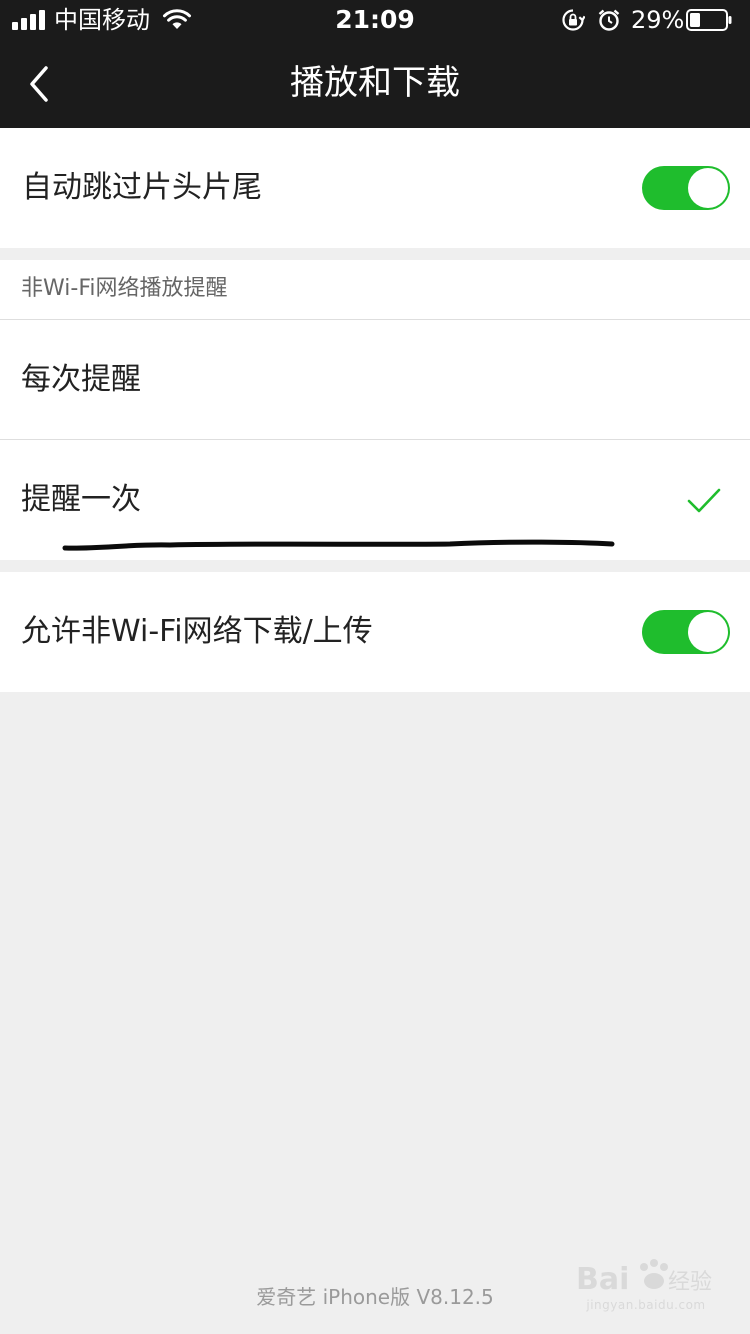 Image resolution: width=750 pixels, height=1334 pixels. Describe the element at coordinates (375, 379) in the screenshot. I see `reminder-option-every-time: 每次提醒` at that location.